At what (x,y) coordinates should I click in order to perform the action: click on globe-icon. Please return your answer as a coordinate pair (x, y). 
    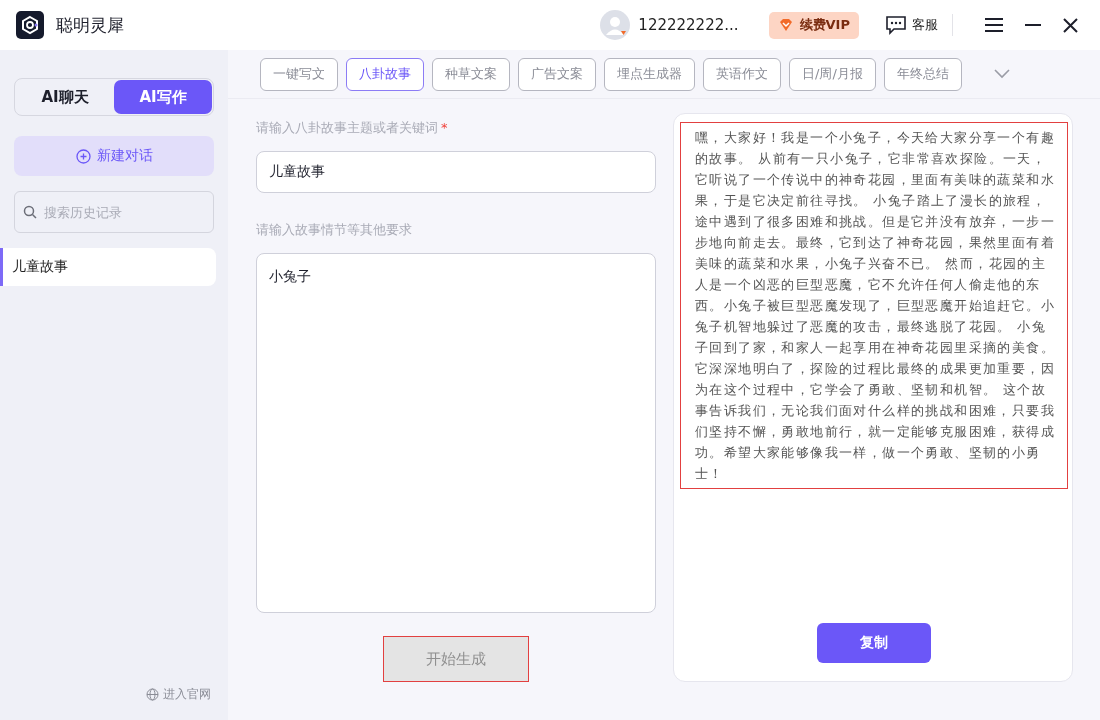
    Looking at the image, I should click on (152, 694).